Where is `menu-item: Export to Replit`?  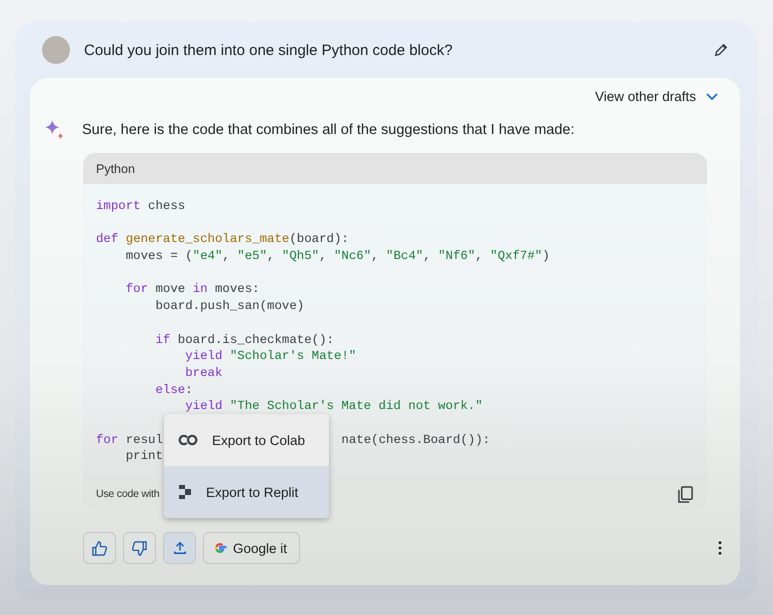
menu-item: Export to Replit is located at coordinates (246, 492).